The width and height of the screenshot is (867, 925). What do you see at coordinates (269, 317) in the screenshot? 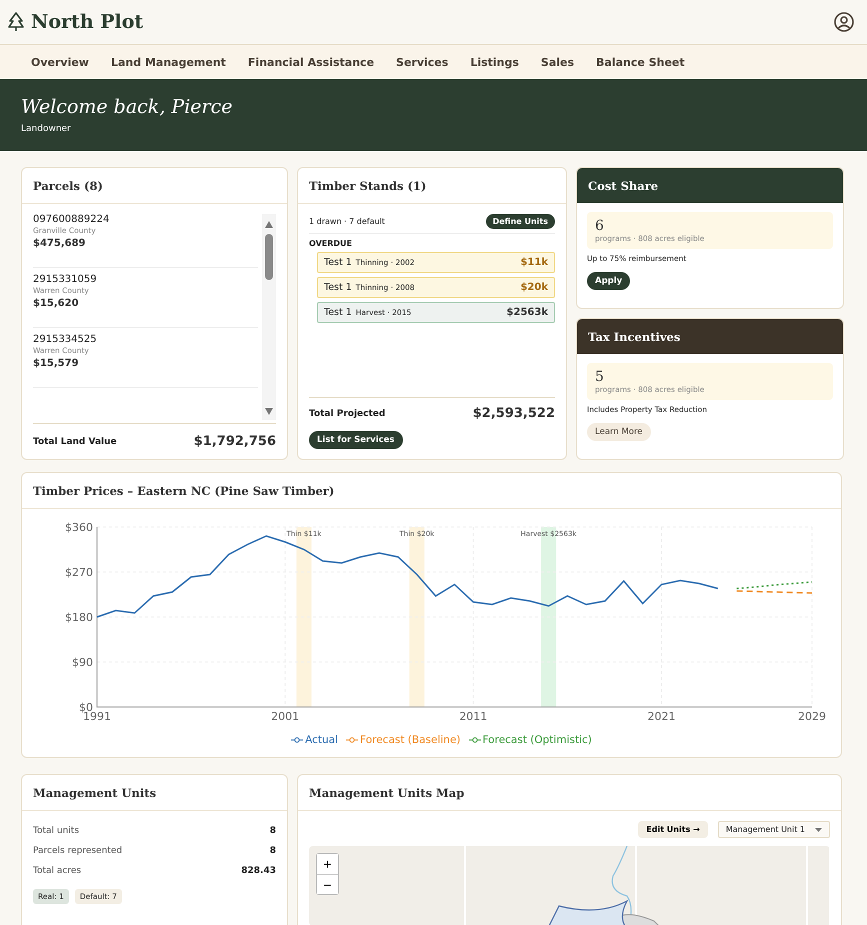
I see `scrollbar` at bounding box center [269, 317].